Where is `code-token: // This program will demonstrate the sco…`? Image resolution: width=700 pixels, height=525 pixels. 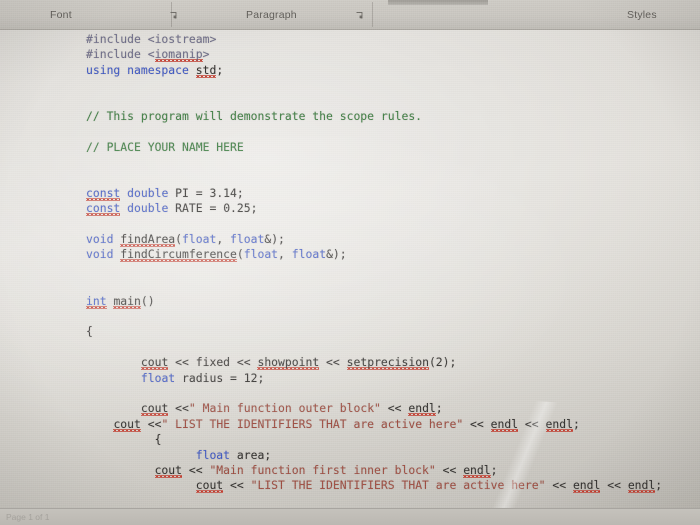
code-token: // This program will demonstrate the sco… is located at coordinates (254, 115).